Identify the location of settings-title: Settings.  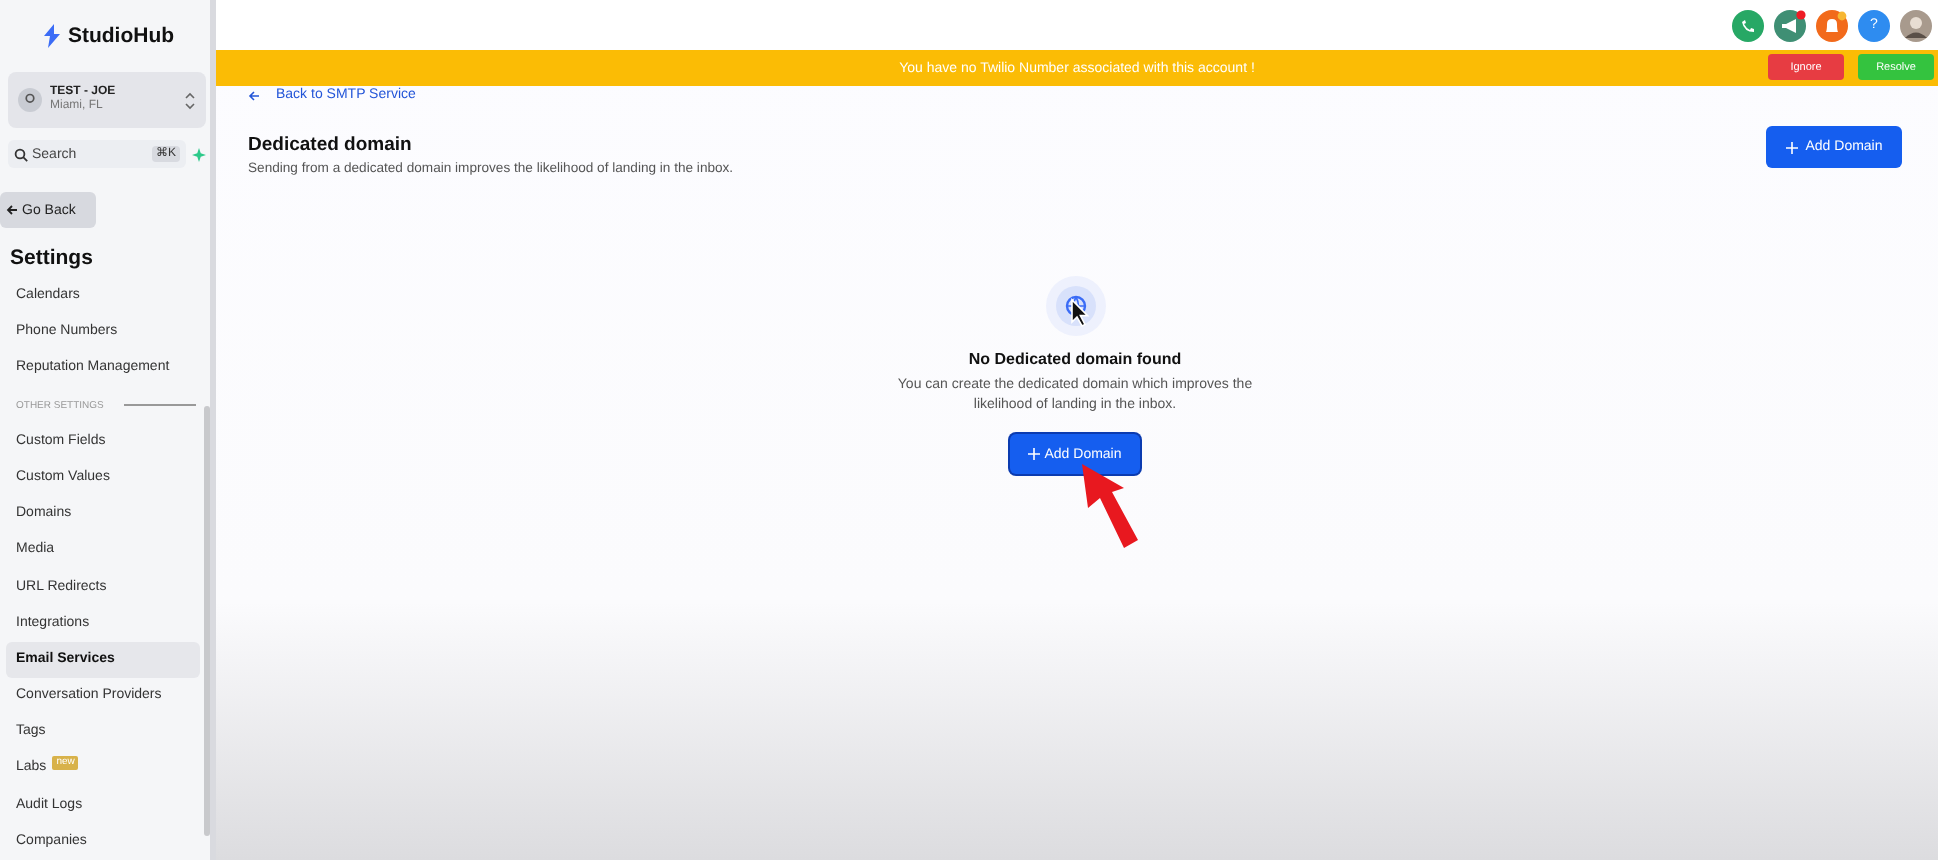
(52, 258).